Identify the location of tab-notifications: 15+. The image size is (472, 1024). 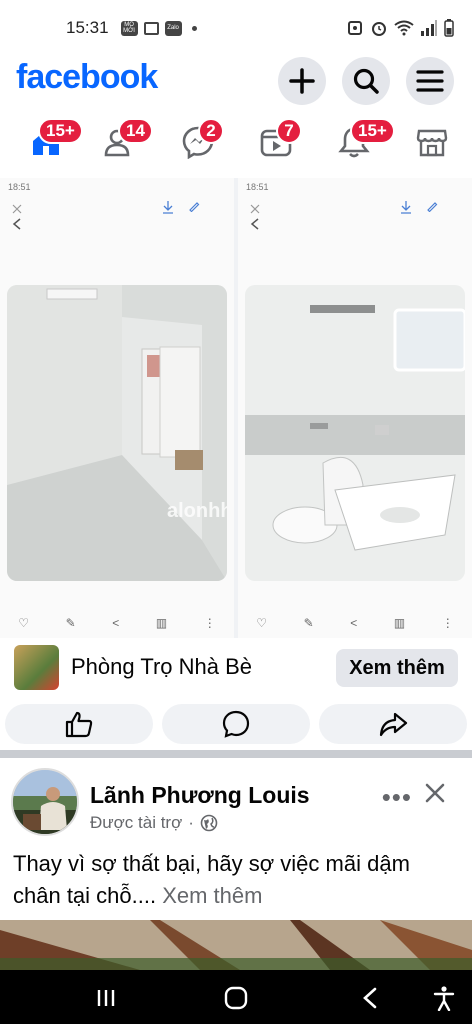
(359, 142).